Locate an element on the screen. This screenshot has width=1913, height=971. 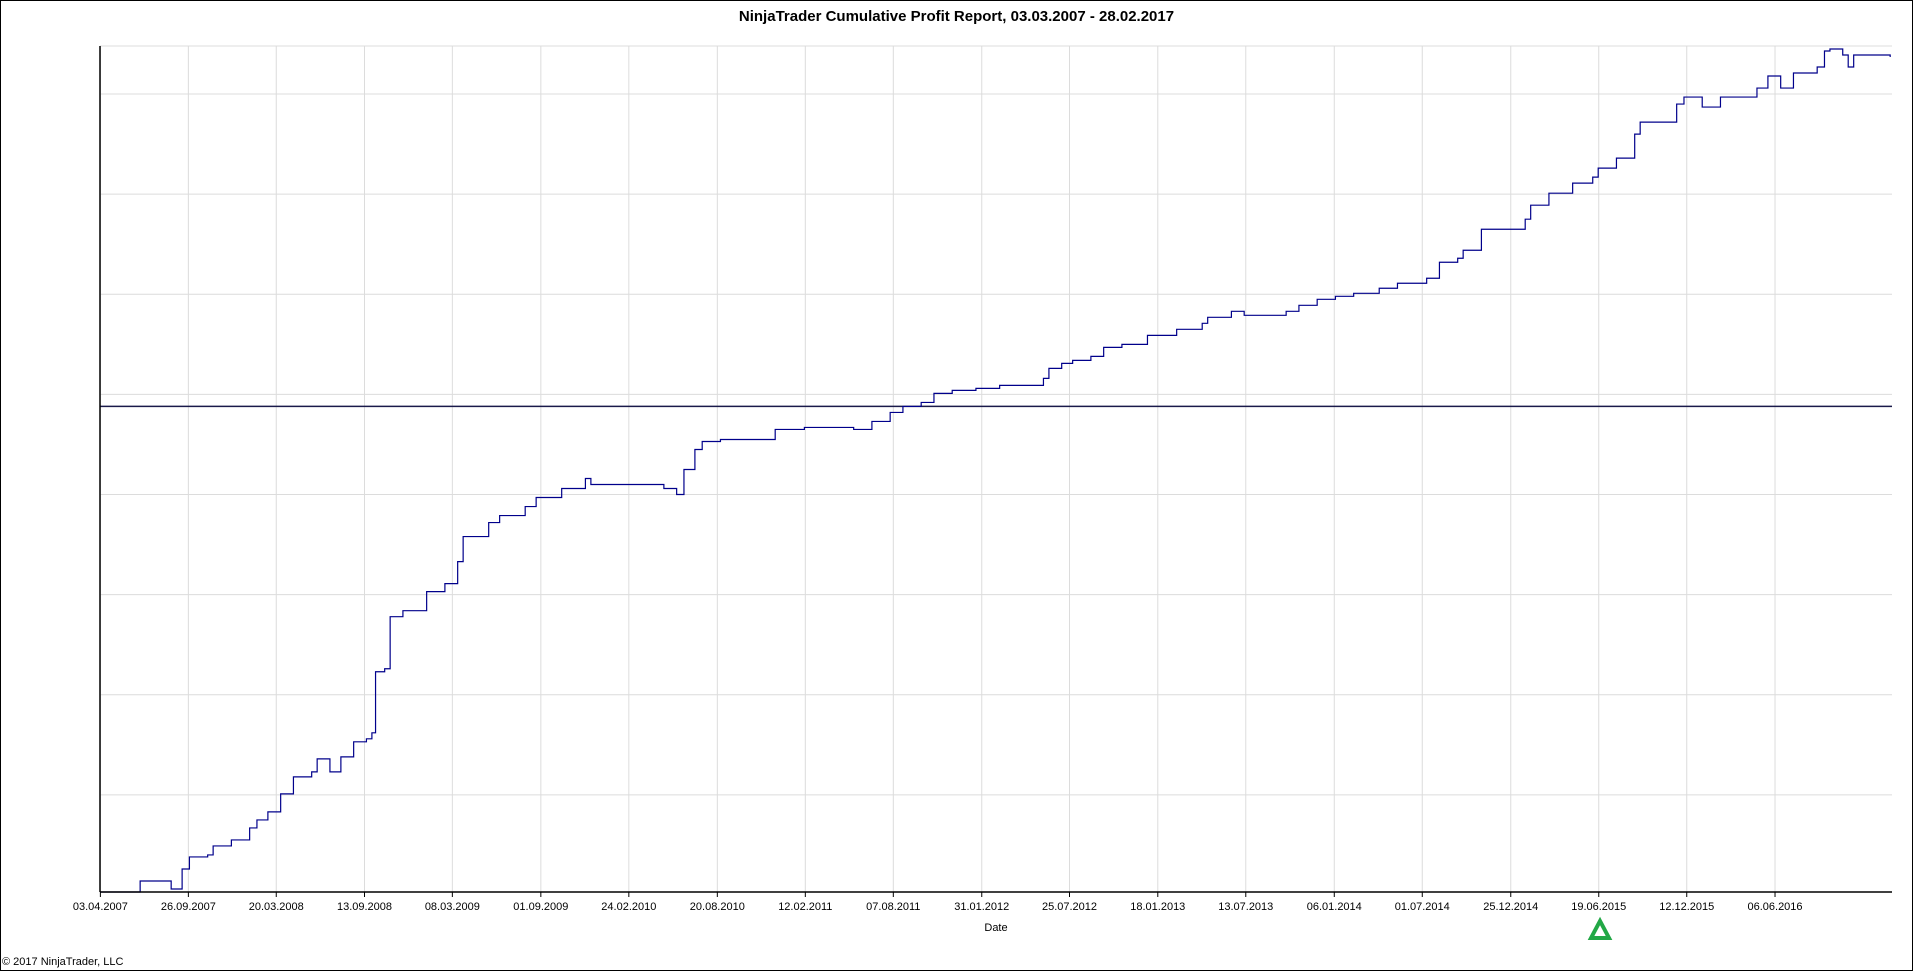
x-tick-label: 25.07.2012 is located at coordinates (1069, 907).